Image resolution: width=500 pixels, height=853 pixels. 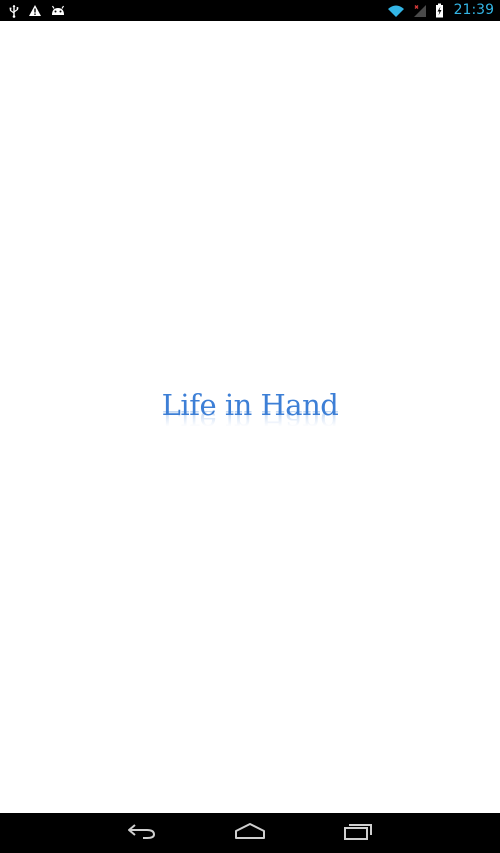 I want to click on android-icon, so click(x=58, y=10).